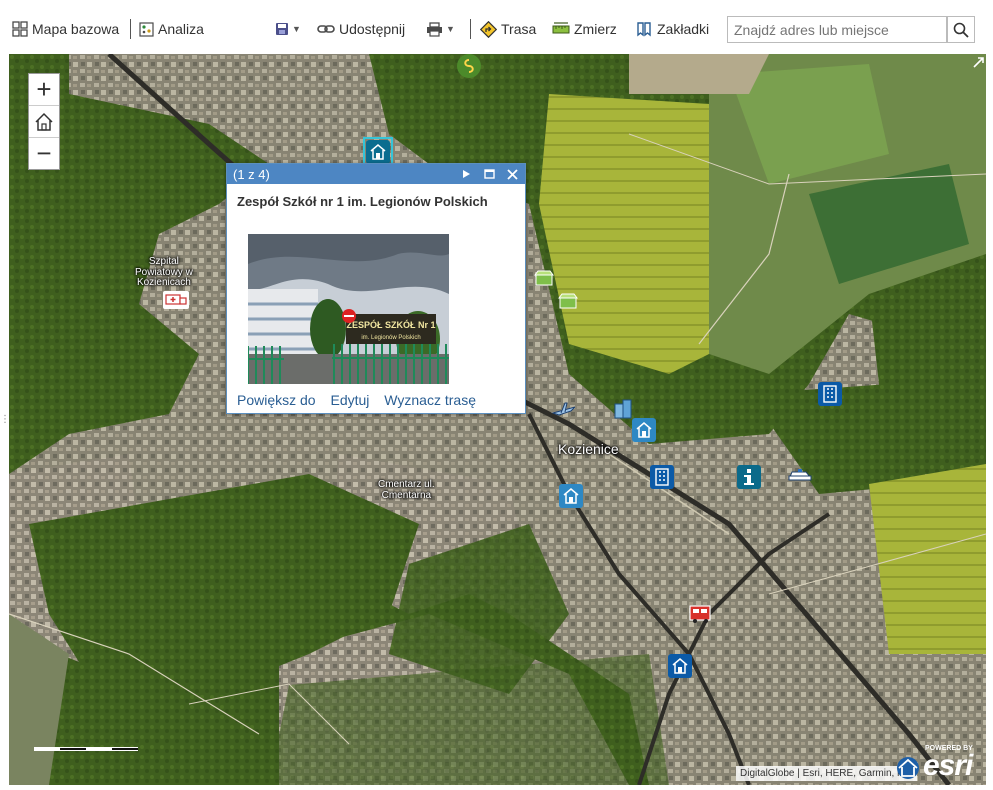  Describe the element at coordinates (146, 29) in the screenshot. I see `analysis-icon` at that location.